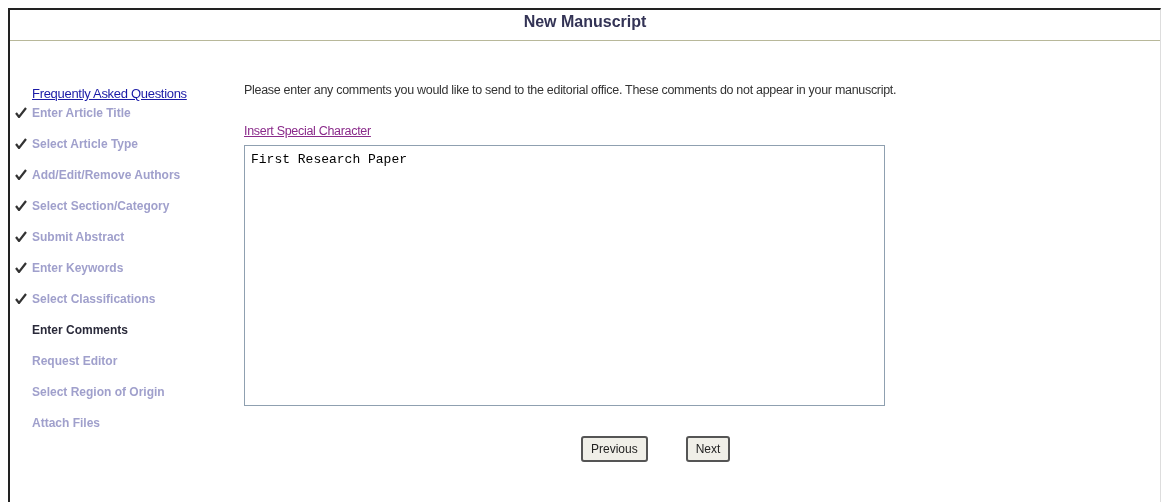 Image resolution: width=1169 pixels, height=502 pixels. Describe the element at coordinates (78, 267) in the screenshot. I see `step-item: Enter Keywords` at that location.